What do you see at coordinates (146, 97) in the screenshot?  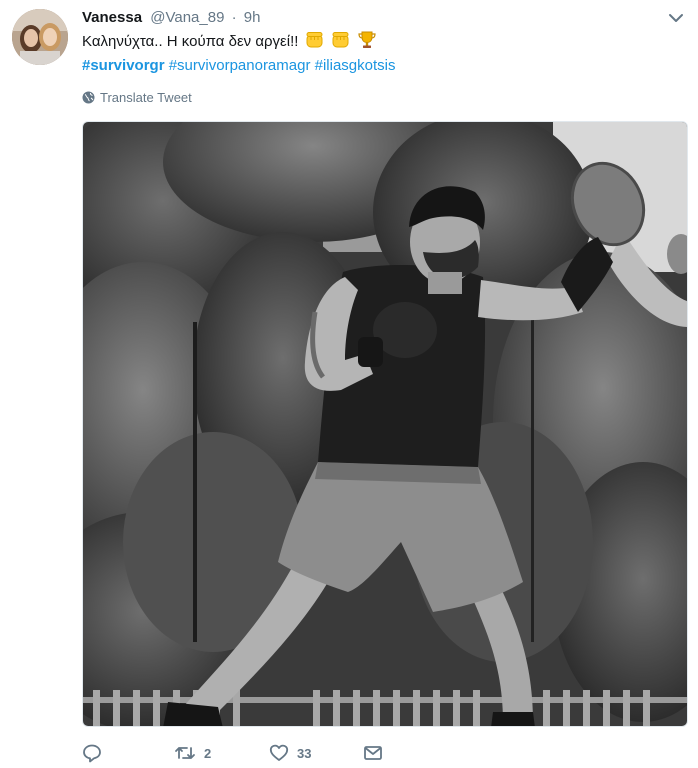 I see `translate-label: Translate Tweet` at bounding box center [146, 97].